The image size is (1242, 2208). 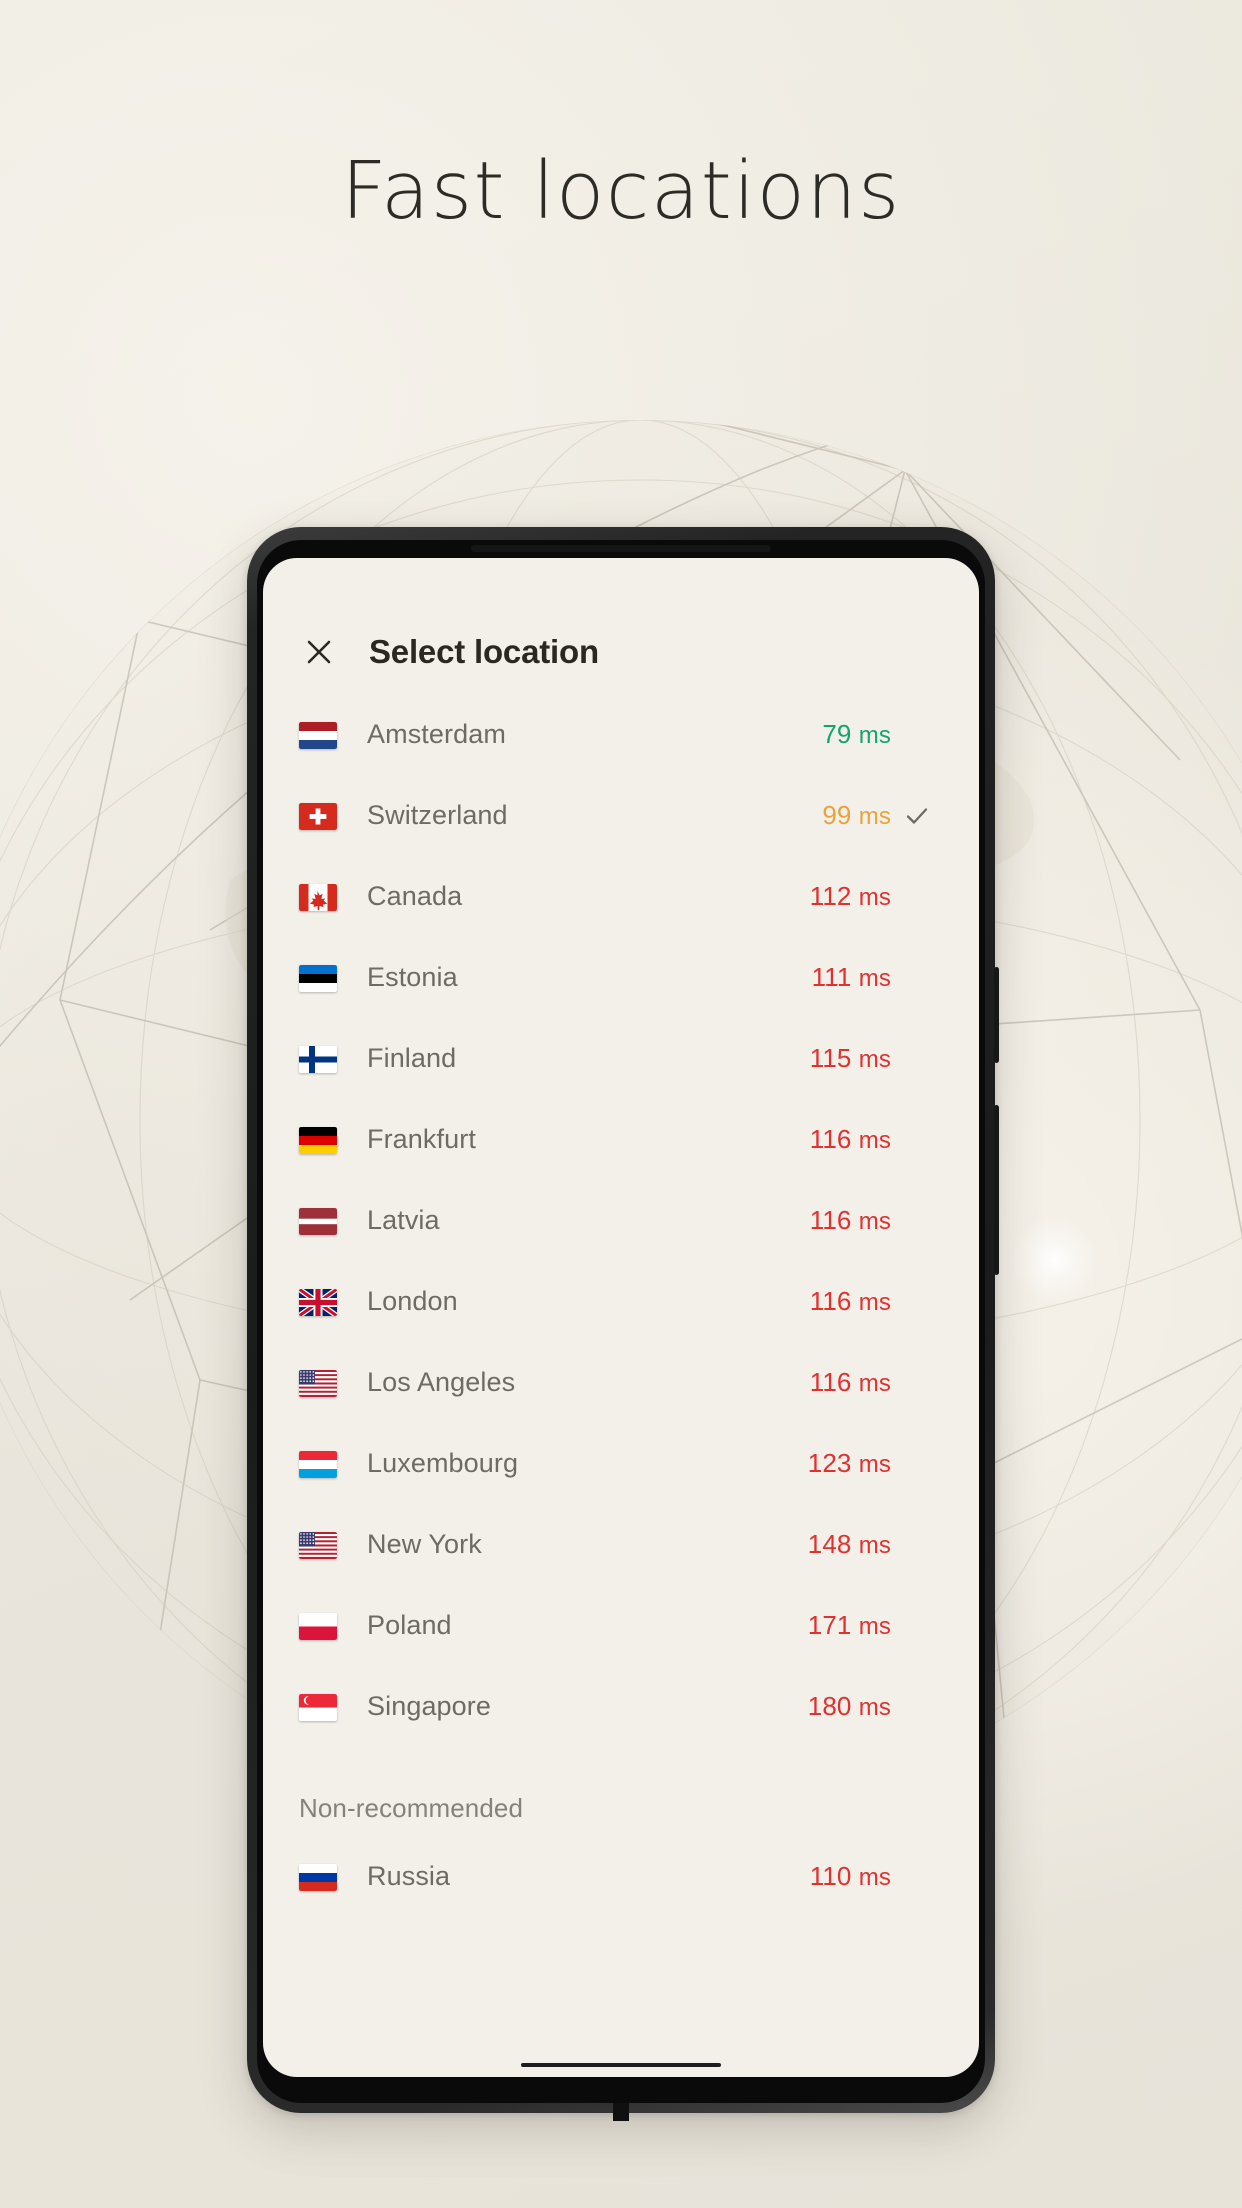 What do you see at coordinates (621, 1463) in the screenshot?
I see `location-row: Luxembourg 123 ms` at bounding box center [621, 1463].